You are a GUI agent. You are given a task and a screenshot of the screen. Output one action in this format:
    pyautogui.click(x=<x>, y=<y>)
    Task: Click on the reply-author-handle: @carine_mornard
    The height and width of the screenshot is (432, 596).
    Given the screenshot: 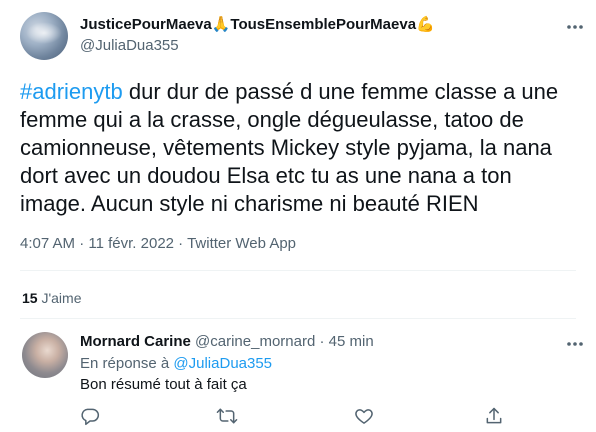 What is the action you would take?
    pyautogui.click(x=255, y=341)
    